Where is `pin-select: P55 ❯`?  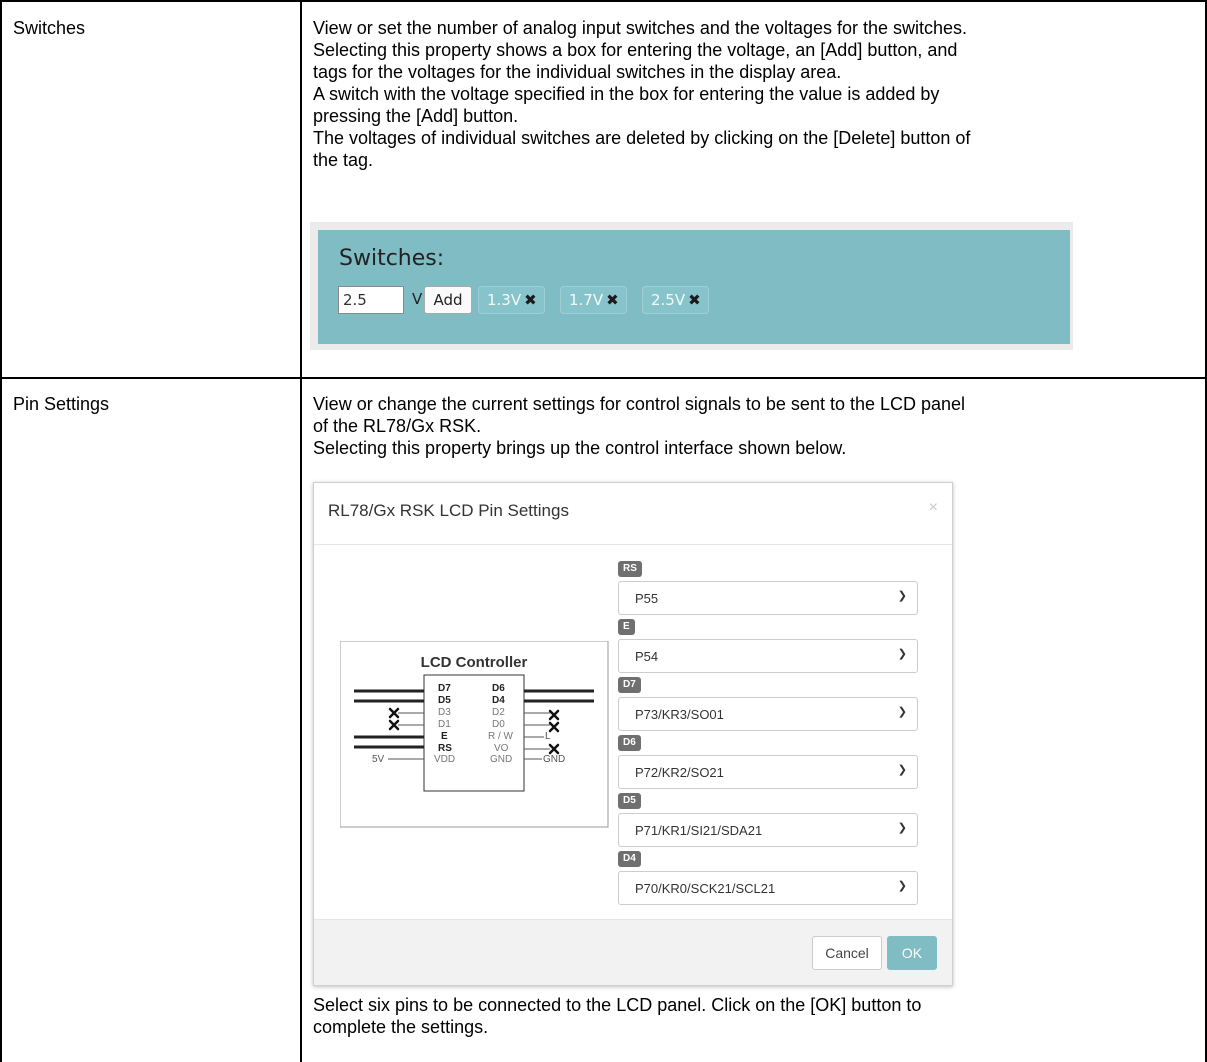
pin-select: P55 ❯ is located at coordinates (768, 598).